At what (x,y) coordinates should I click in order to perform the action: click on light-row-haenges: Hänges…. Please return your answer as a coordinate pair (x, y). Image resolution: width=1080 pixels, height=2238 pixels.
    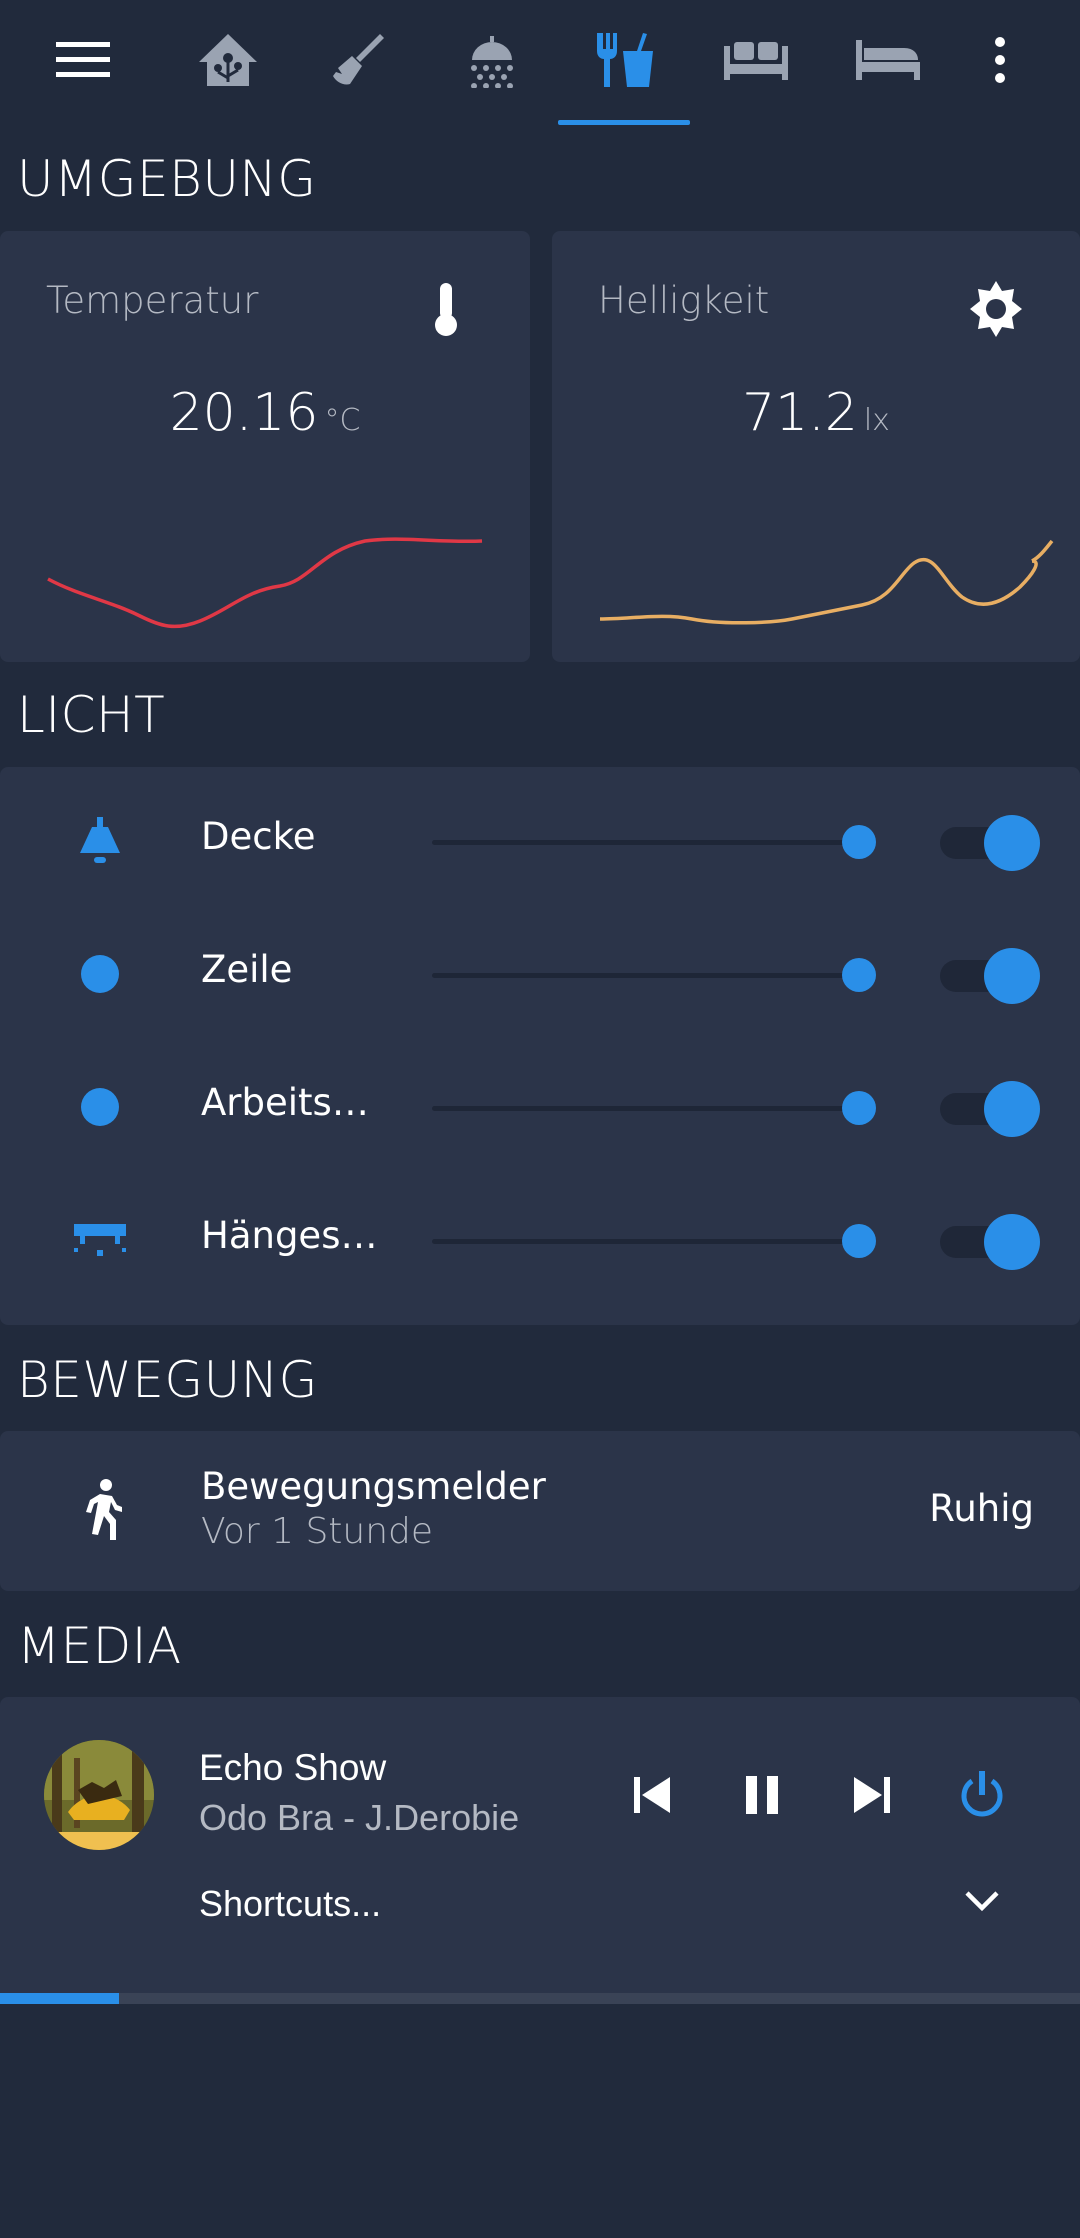
    Looking at the image, I should click on (540, 1232).